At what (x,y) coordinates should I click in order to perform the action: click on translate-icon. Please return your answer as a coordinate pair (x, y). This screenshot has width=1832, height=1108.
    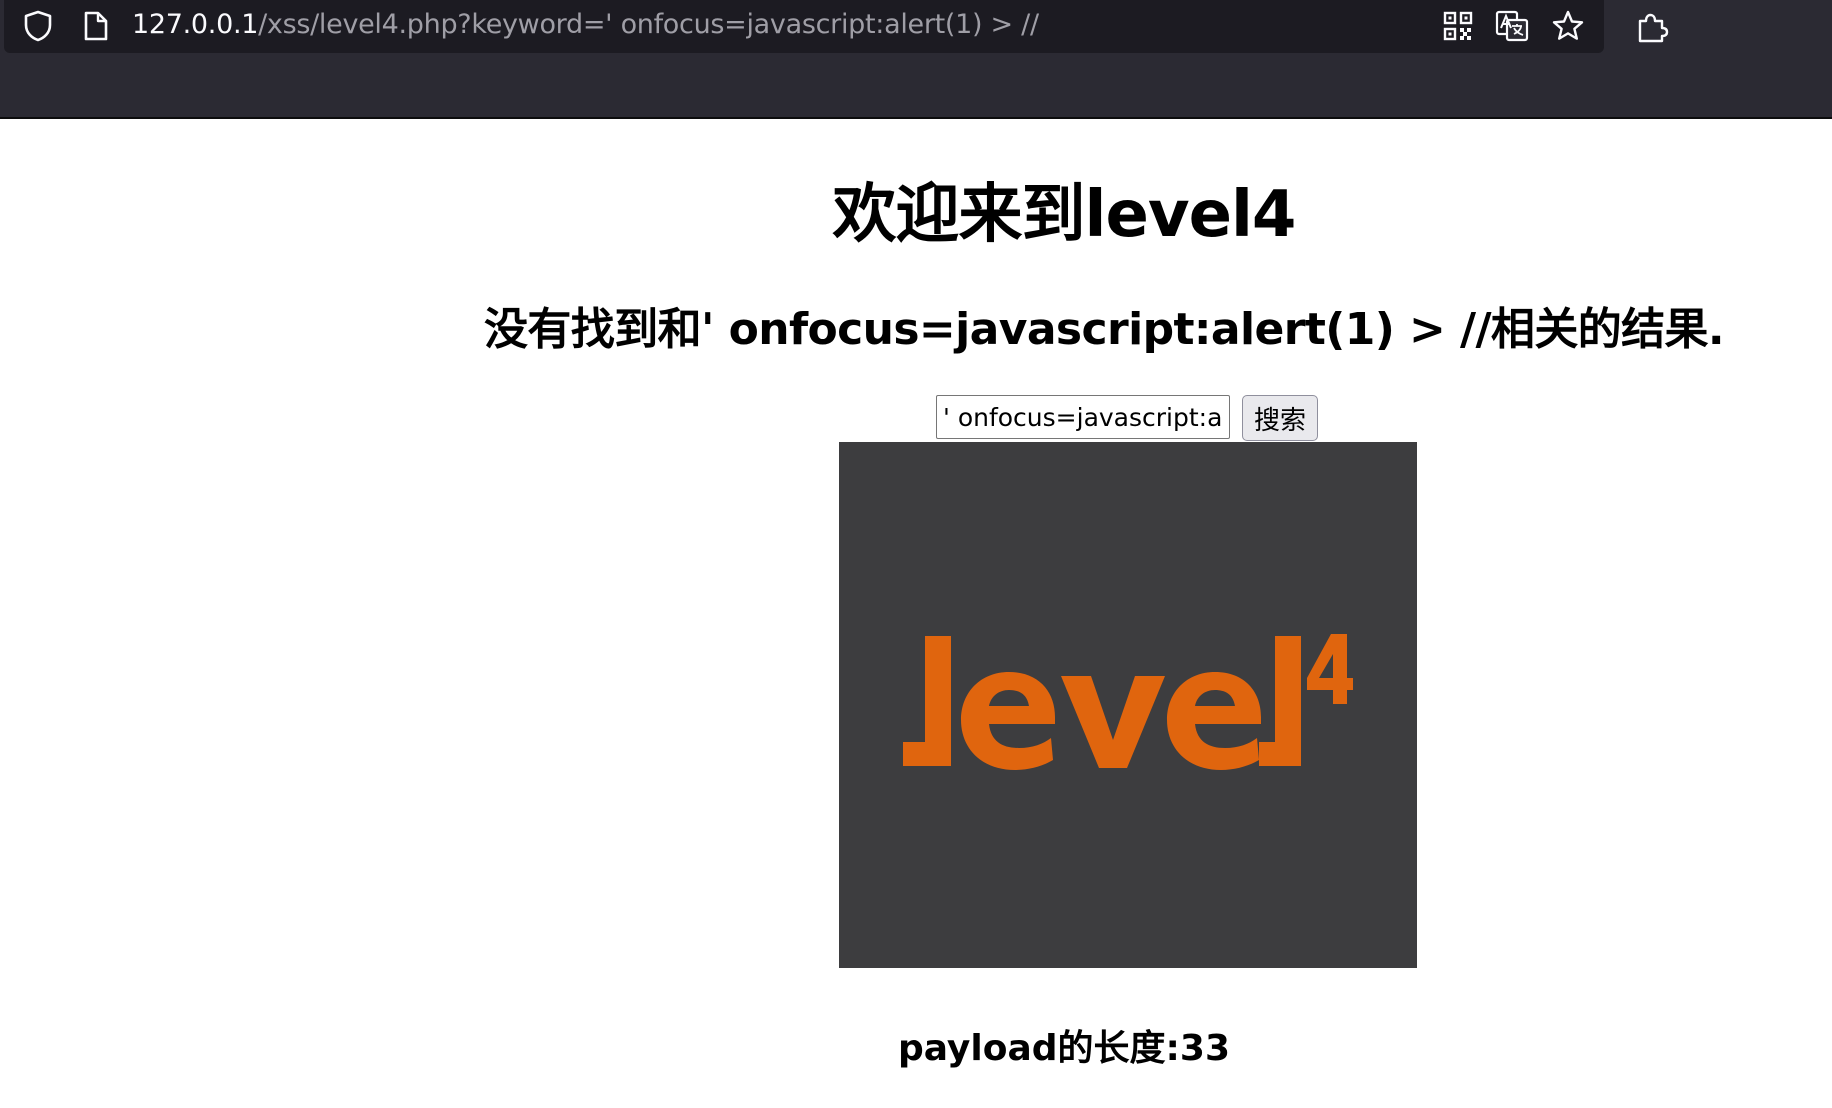
    Looking at the image, I should click on (1512, 26).